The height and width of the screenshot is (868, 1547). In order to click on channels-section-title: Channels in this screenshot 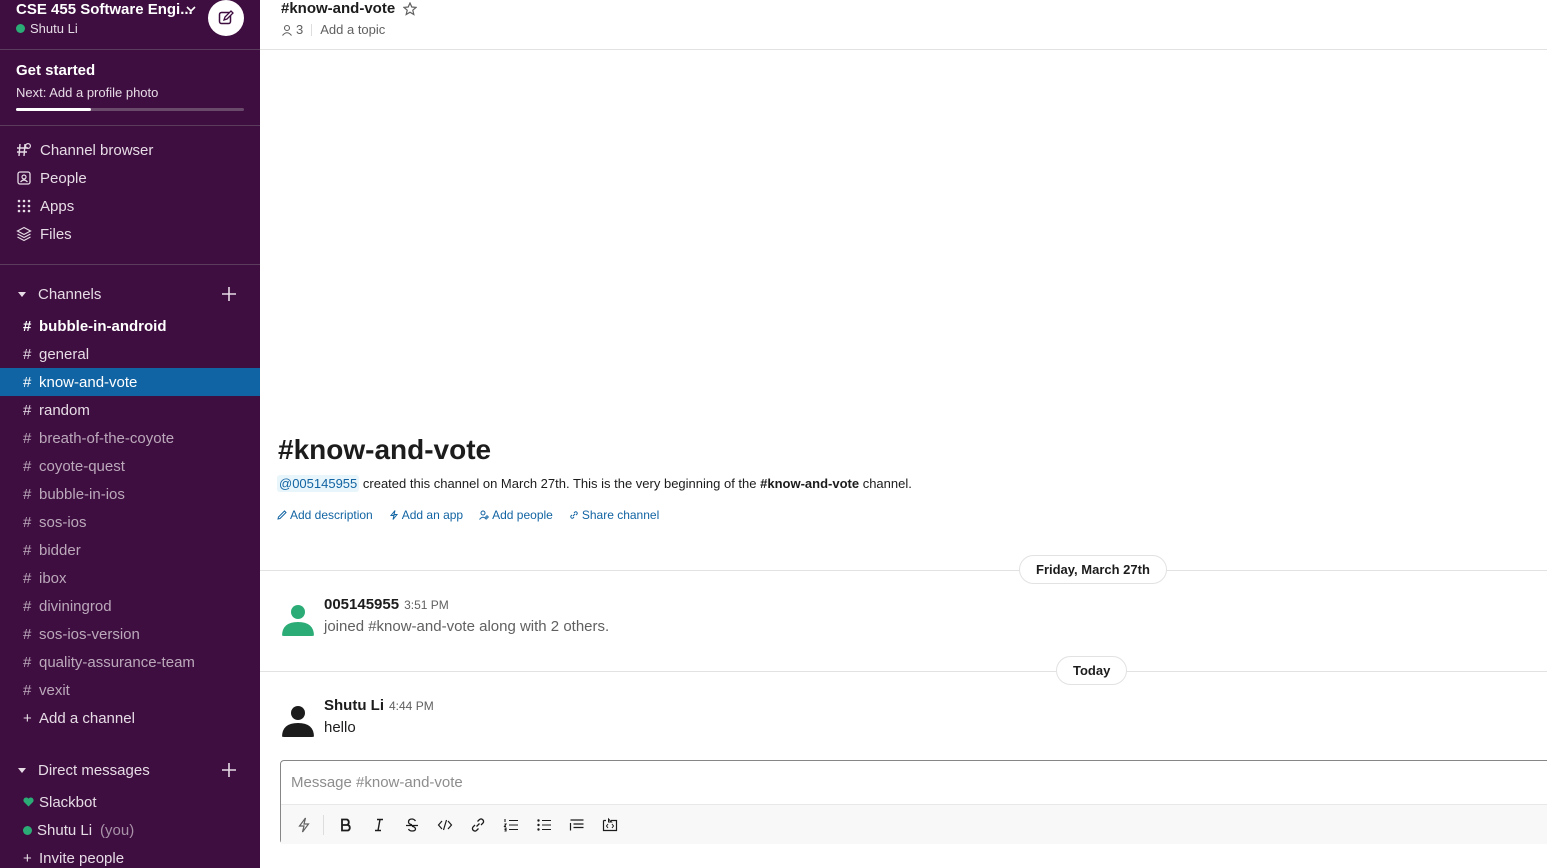, I will do `click(70, 294)`.